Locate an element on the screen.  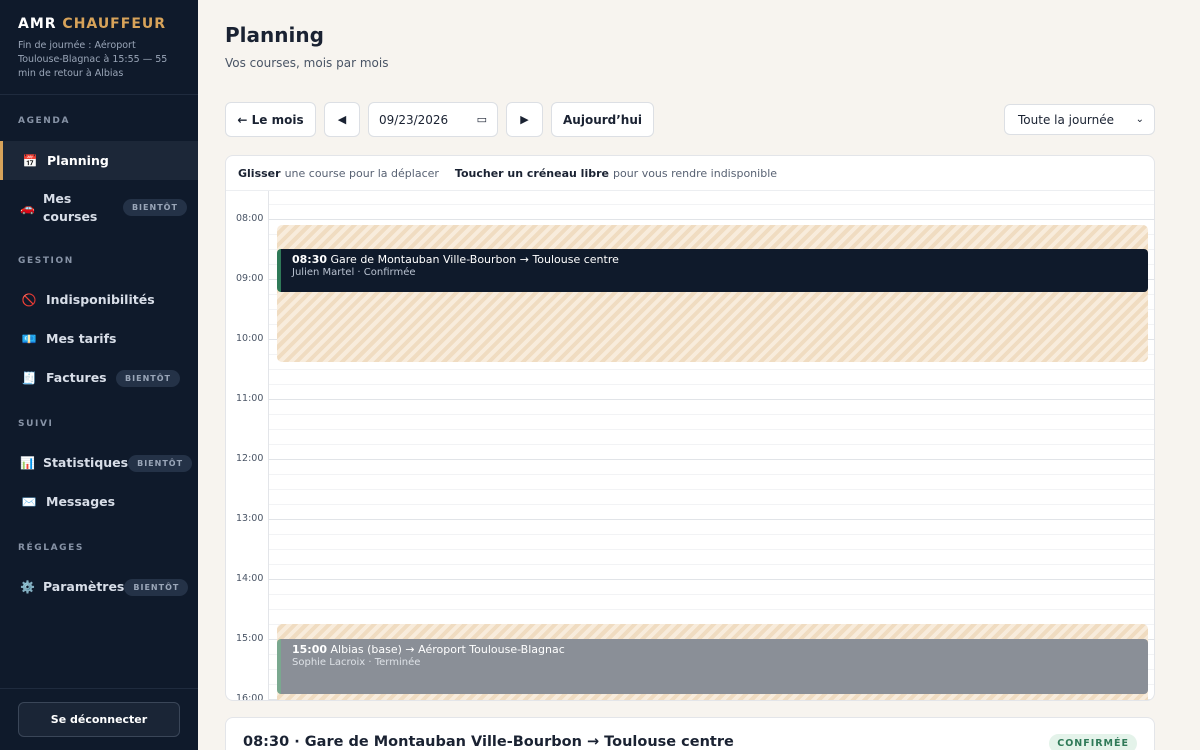
sidebar-item-indisponibilites: 🚫 Indisponibilités is located at coordinates (99, 300).